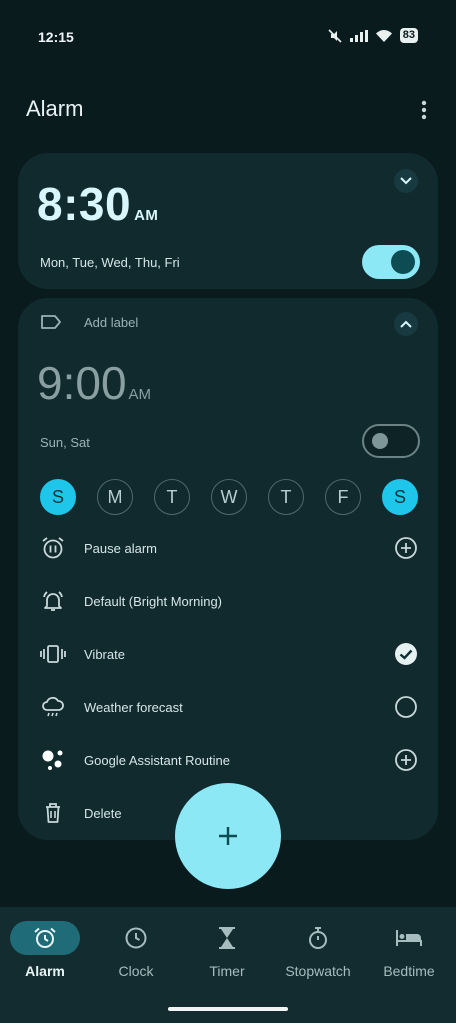 The height and width of the screenshot is (1023, 456). I want to click on bed-icon, so click(409, 938).